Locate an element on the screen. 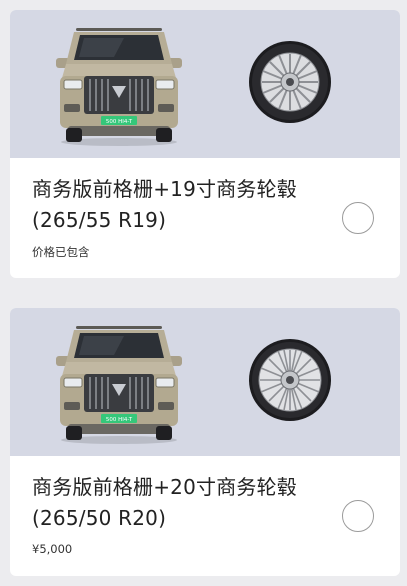 The image size is (407, 586). option-title-line2: (265/55 R19) is located at coordinates (99, 220).